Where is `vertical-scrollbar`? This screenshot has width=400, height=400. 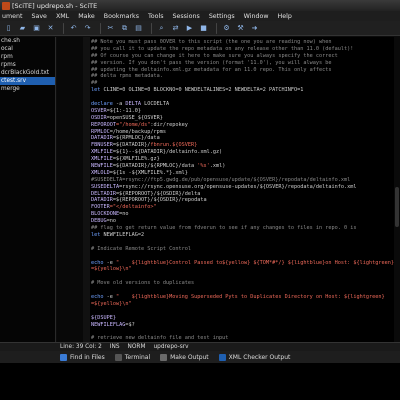 vertical-scrollbar is located at coordinates (397, 189).